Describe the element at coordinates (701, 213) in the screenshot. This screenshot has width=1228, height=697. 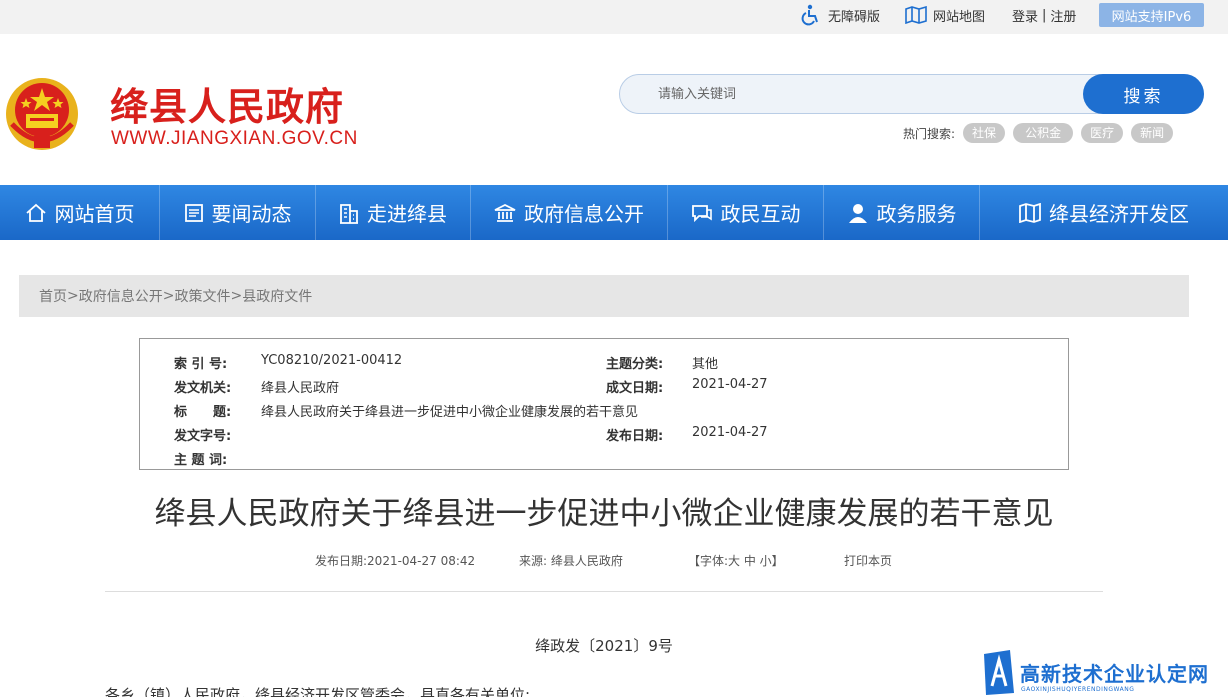
I see `chat-icon` at that location.